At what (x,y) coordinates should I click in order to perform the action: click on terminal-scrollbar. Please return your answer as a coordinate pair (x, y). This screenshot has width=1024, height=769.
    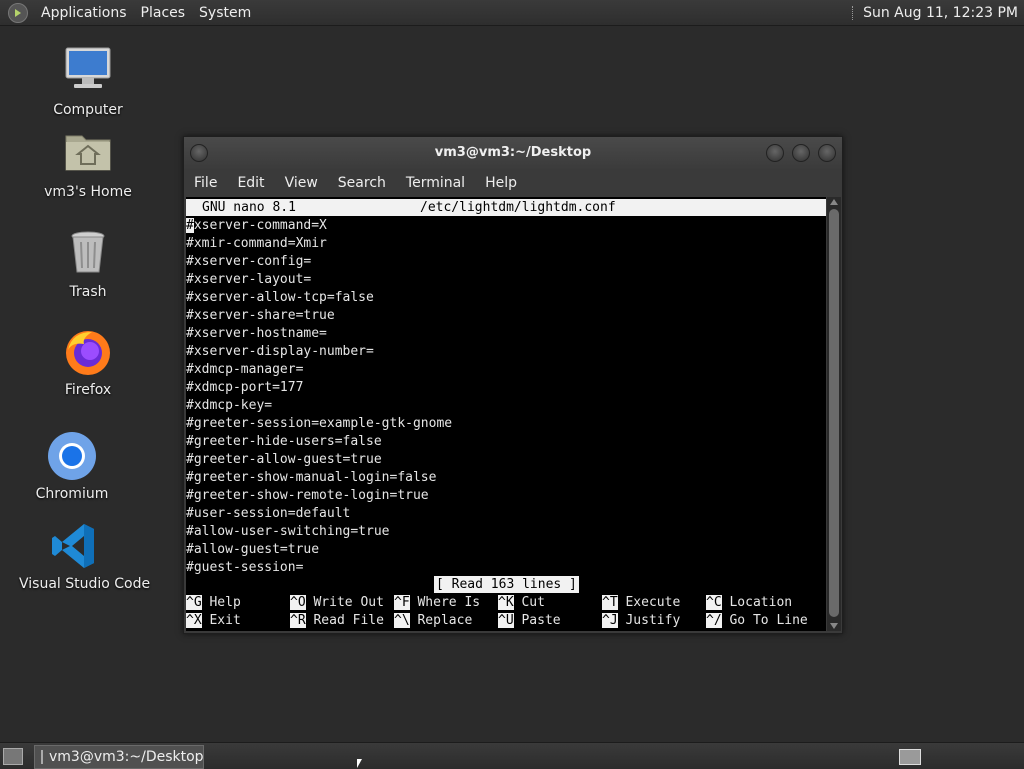
    Looking at the image, I should click on (834, 414).